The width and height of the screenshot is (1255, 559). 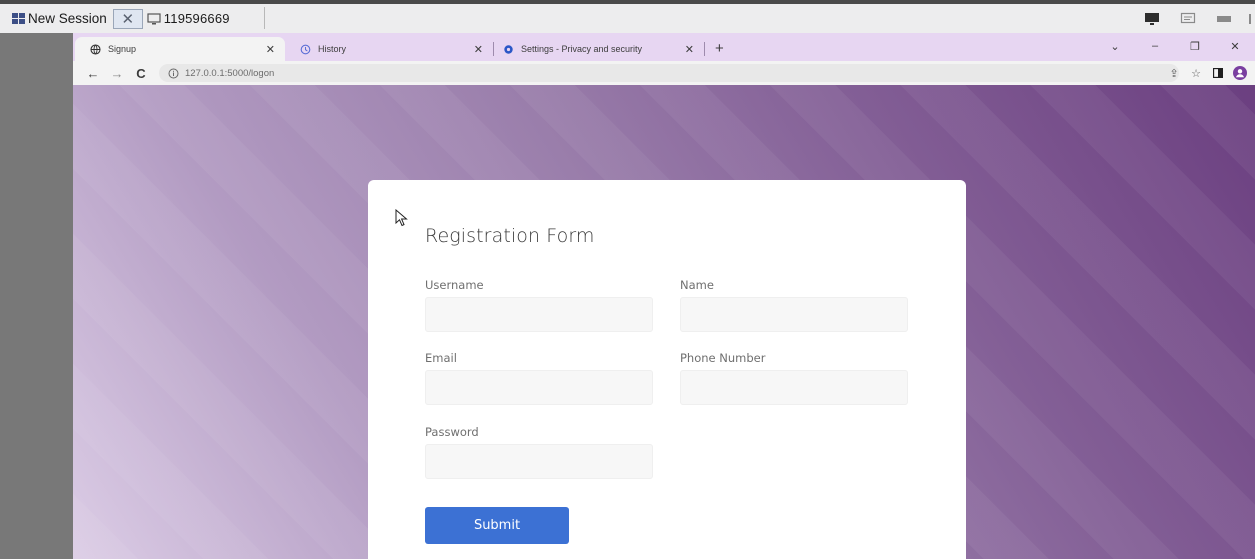 What do you see at coordinates (627, 16) in the screenshot?
I see `remote-session-bar: New Session ✕ 119596669` at bounding box center [627, 16].